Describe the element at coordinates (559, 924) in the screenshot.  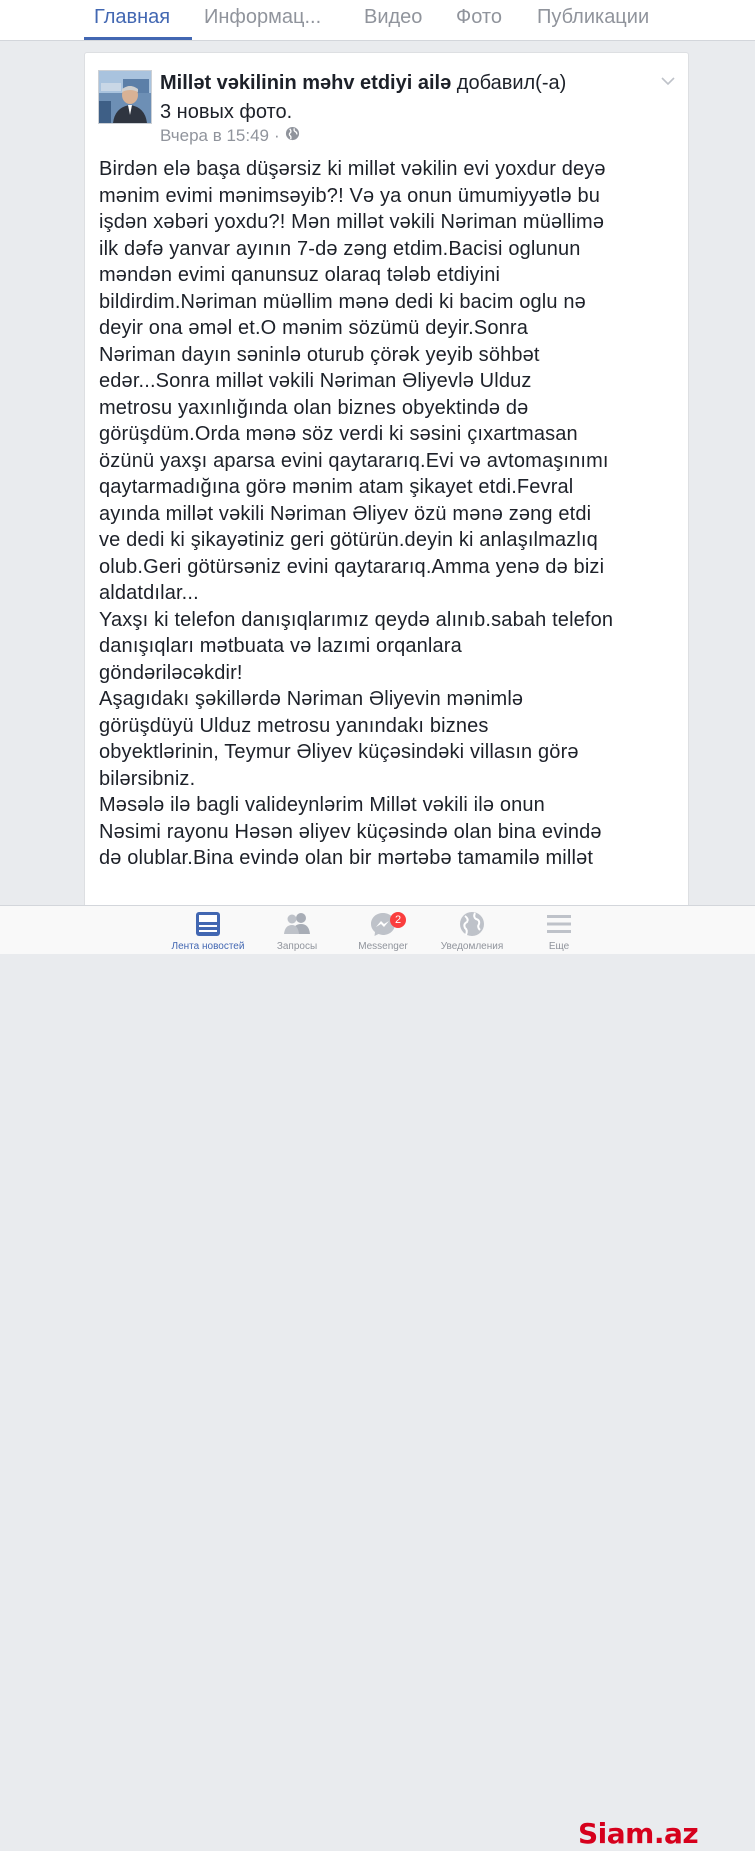
I see `menu-icon` at that location.